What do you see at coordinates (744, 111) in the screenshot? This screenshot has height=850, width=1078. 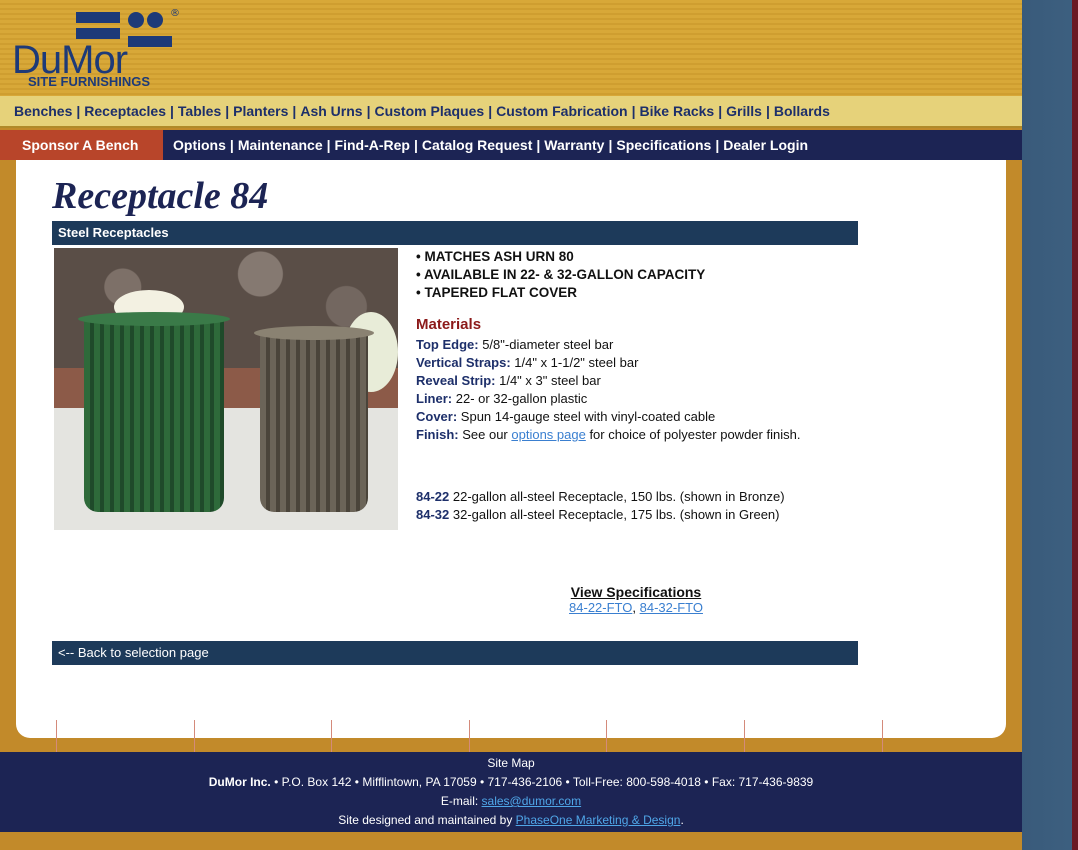 I see `nav-grills: Grills` at bounding box center [744, 111].